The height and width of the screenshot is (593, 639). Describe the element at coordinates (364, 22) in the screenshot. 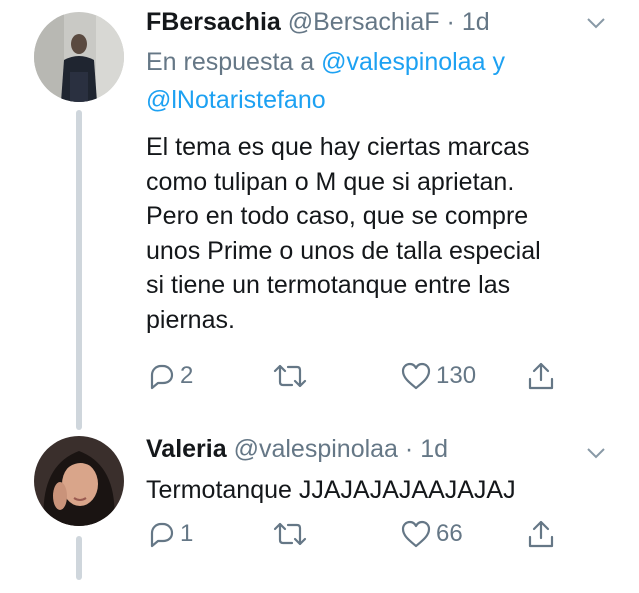

I see `user-handle: @BersachiaF` at that location.